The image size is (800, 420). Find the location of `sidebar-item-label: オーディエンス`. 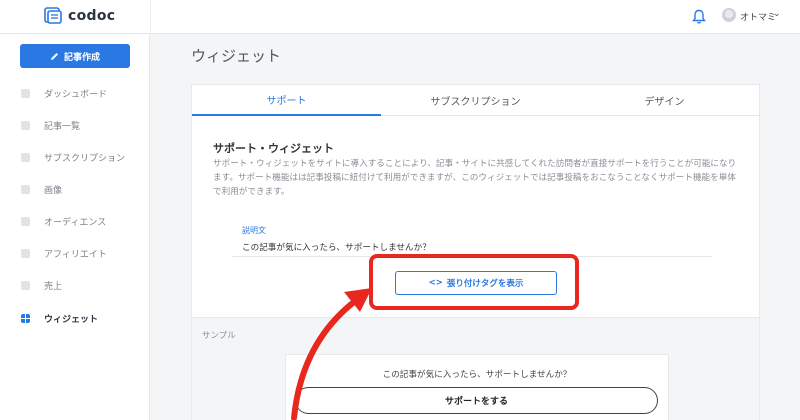

sidebar-item-label: オーディエンス is located at coordinates (75, 222).